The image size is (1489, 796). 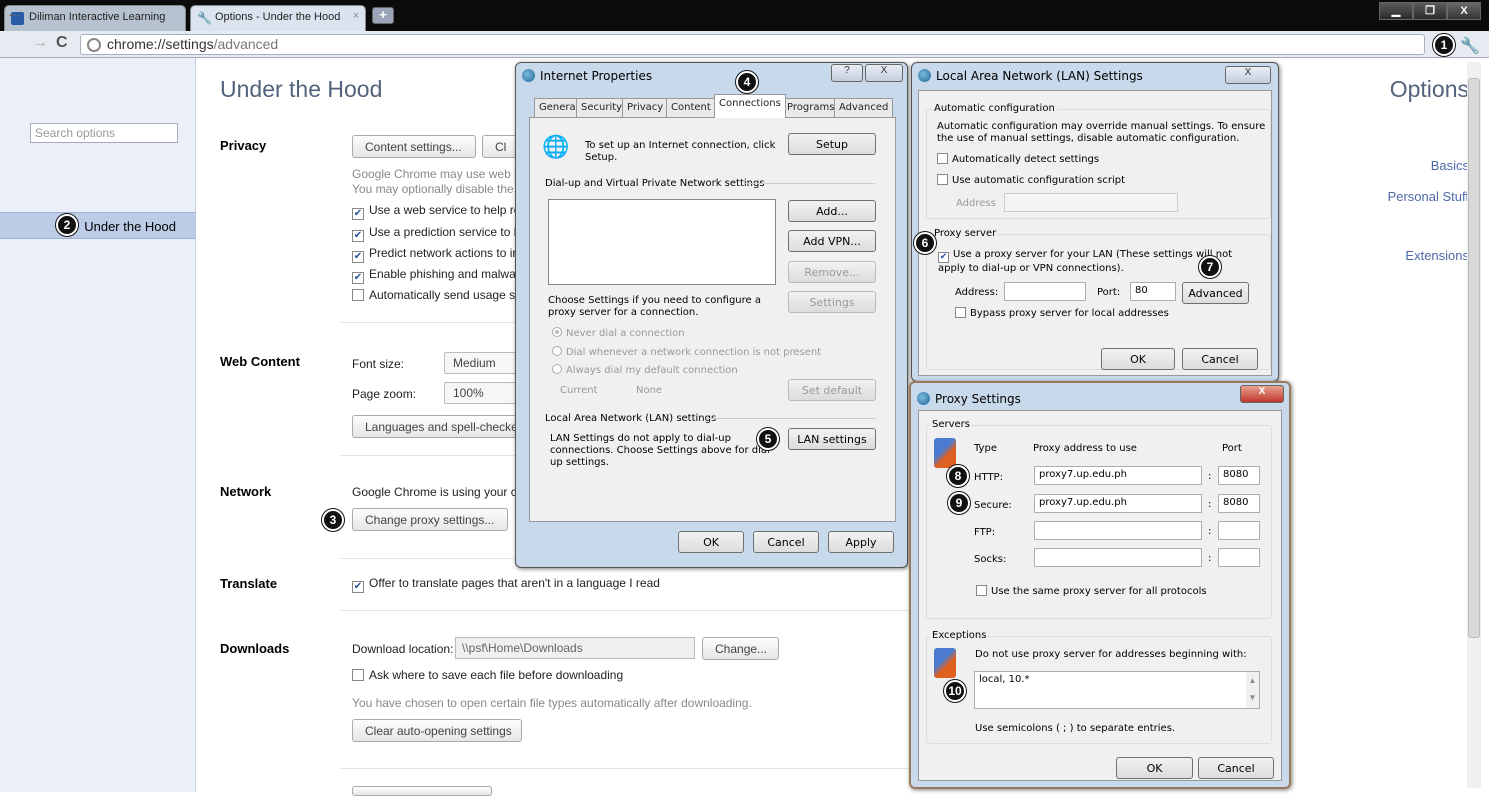 What do you see at coordinates (1430, 11) in the screenshot?
I see `maximize-button: ❐` at bounding box center [1430, 11].